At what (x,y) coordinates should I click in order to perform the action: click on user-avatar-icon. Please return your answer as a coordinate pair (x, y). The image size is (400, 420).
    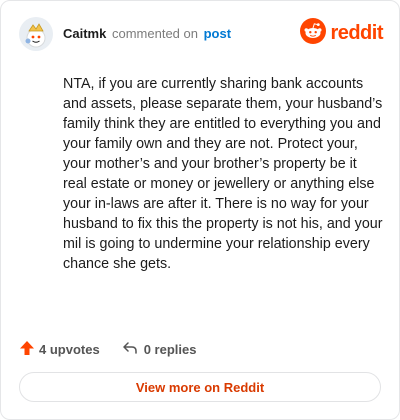
    Looking at the image, I should click on (36, 34).